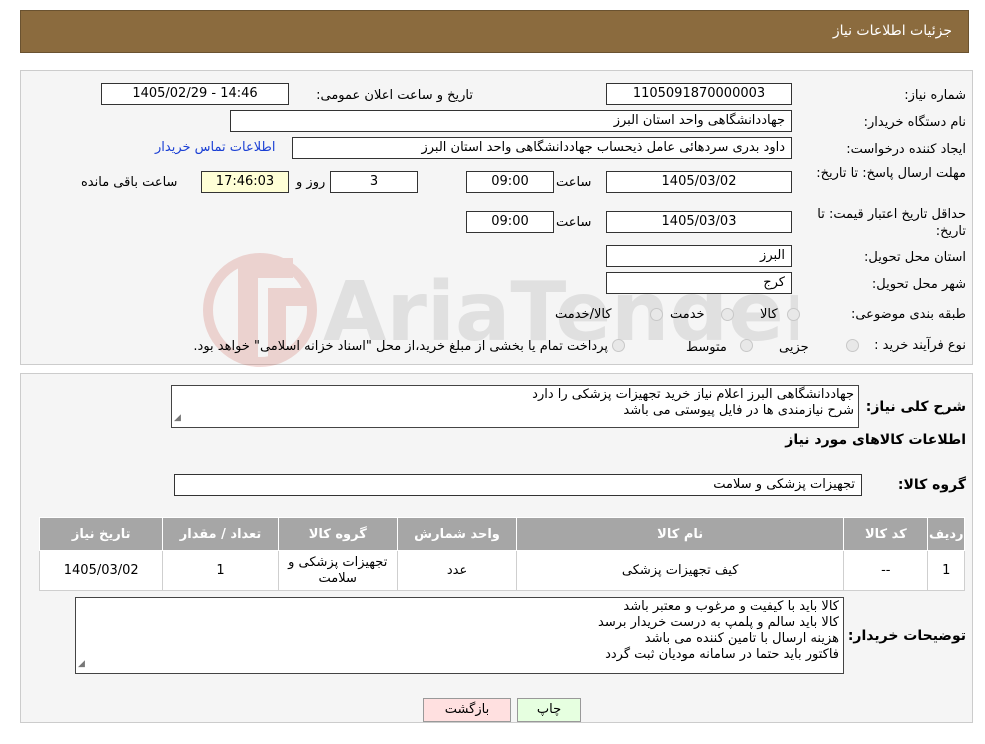  What do you see at coordinates (583, 314) in the screenshot?
I see `category-option-goods-service: کالا/خدمت` at bounding box center [583, 314].